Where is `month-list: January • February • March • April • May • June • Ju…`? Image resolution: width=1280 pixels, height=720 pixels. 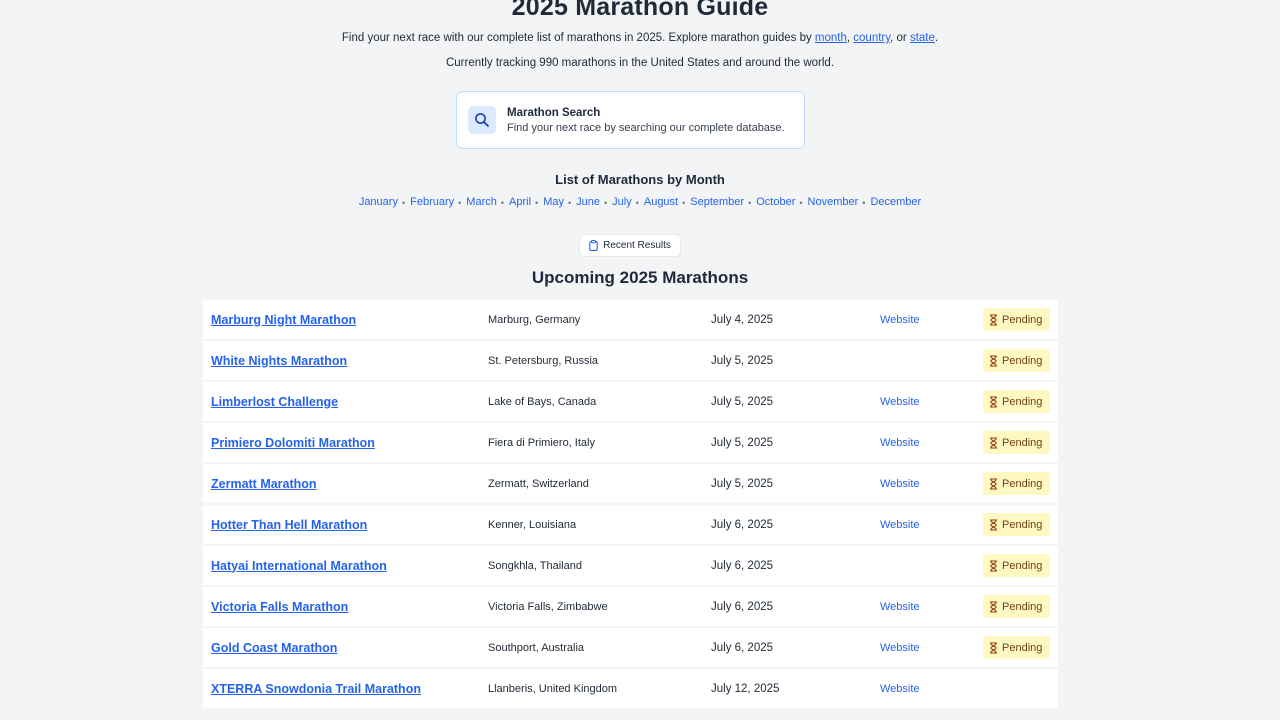 month-list: January • February • March • April • May • June • Ju… is located at coordinates (640, 203).